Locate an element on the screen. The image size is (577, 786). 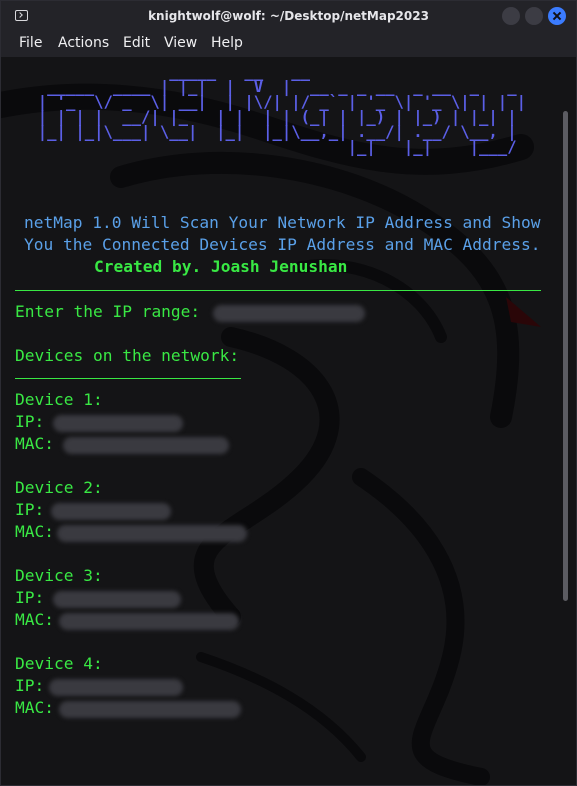
minimize-button is located at coordinates (511, 16).